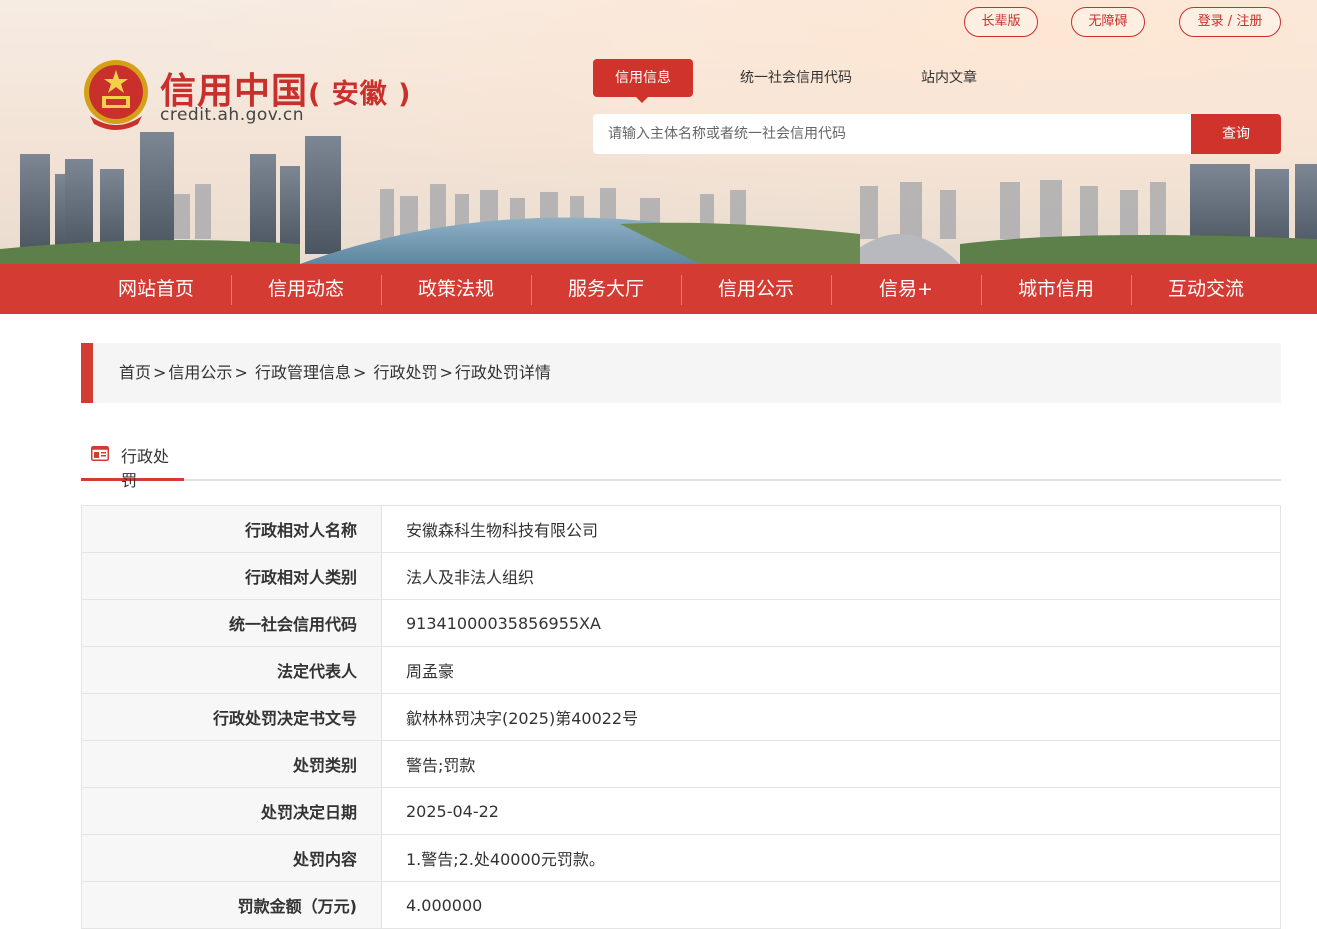  Describe the element at coordinates (1236, 134) in the screenshot. I see `search-button: 查询` at that location.